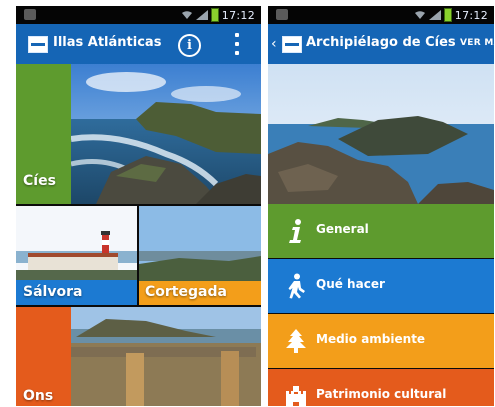 The width and height of the screenshot is (495, 407). I want to click on info-button: i, so click(189, 45).